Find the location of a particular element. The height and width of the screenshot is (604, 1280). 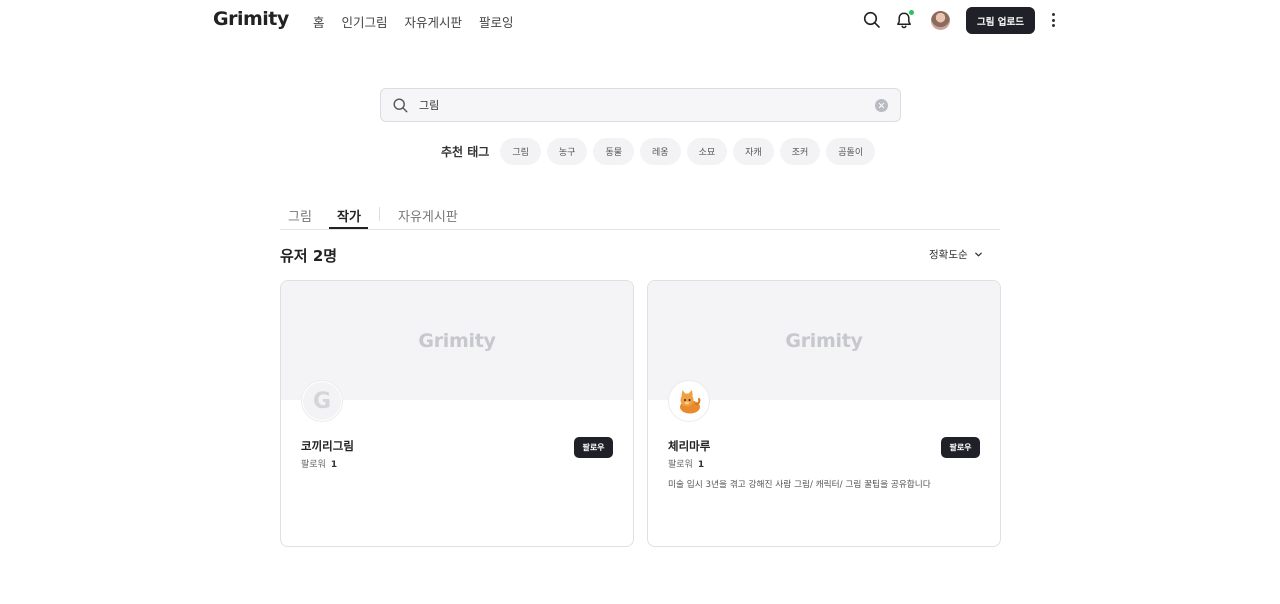

user-avatar is located at coordinates (940, 20).